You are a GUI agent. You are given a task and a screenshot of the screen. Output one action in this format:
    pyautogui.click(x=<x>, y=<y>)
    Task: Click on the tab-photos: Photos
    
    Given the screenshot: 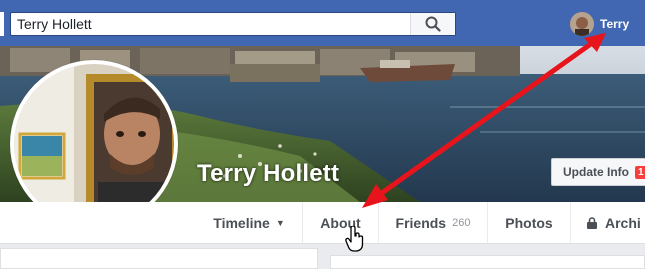 What is the action you would take?
    pyautogui.click(x=529, y=222)
    